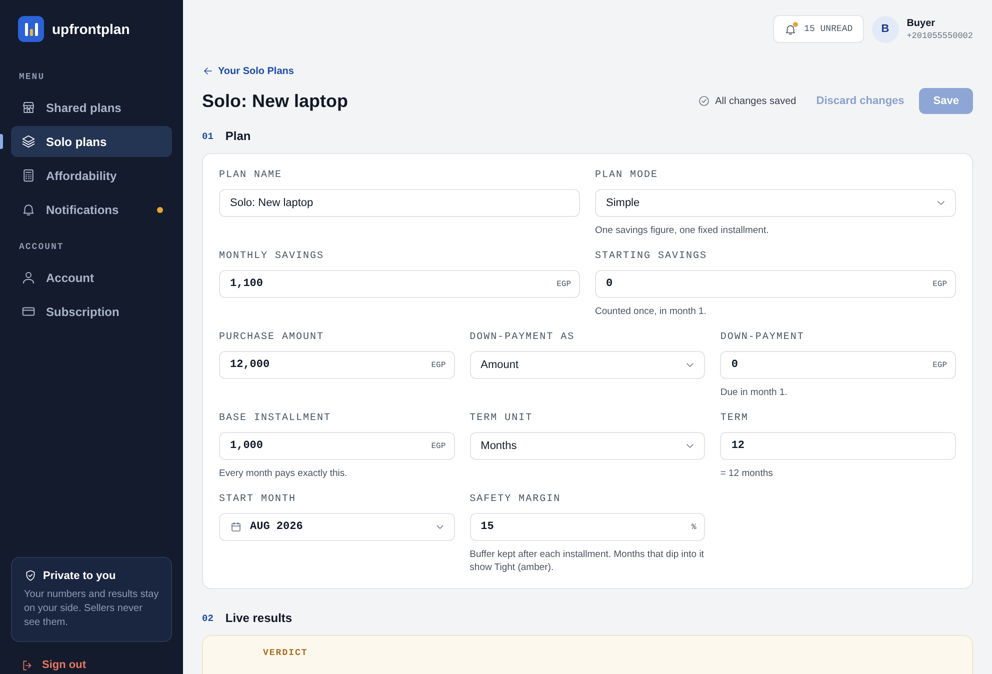 The width and height of the screenshot is (992, 674). I want to click on month-picker: AUG 2026, so click(337, 527).